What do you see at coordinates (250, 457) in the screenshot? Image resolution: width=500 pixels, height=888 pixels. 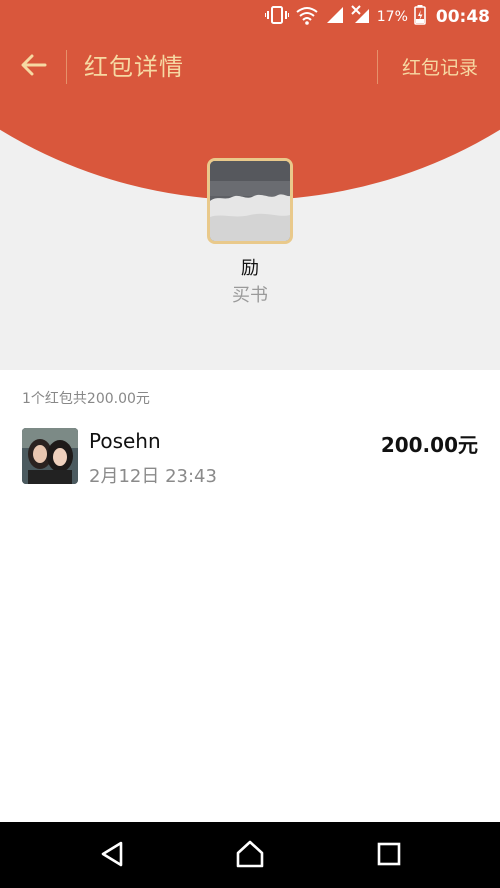 I see `list-item: Posehn 2月12日 23:43 200.00元` at bounding box center [250, 457].